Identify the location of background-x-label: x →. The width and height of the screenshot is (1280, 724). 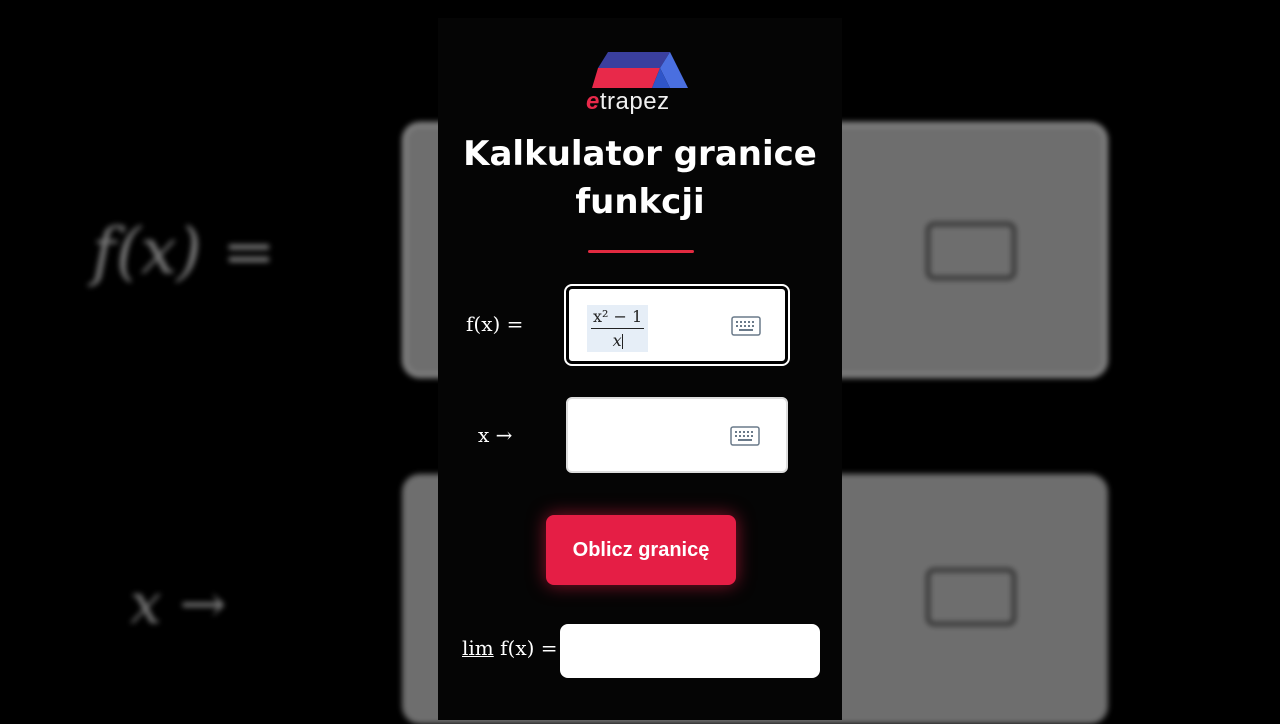
(178, 604).